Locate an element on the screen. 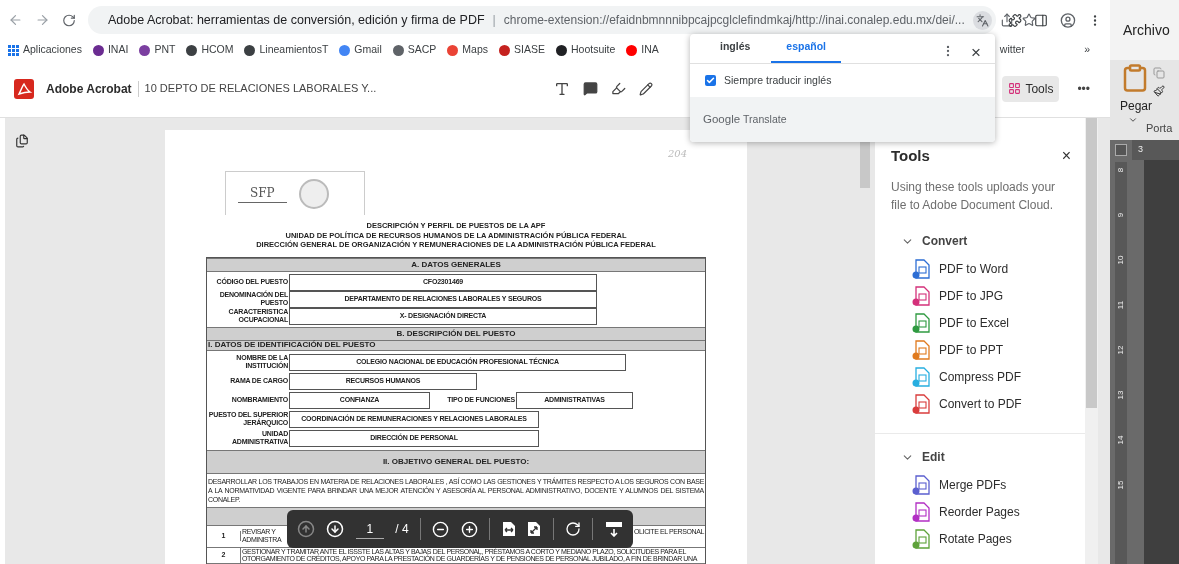 The width and height of the screenshot is (1179, 564). extensions-icon is located at coordinates (1014, 20).